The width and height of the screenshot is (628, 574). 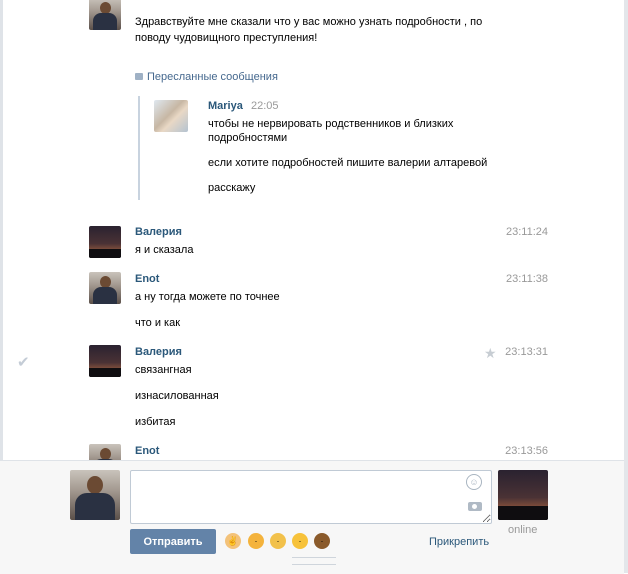 What do you see at coordinates (232, 188) in the screenshot?
I see `message-text: расскажу` at bounding box center [232, 188].